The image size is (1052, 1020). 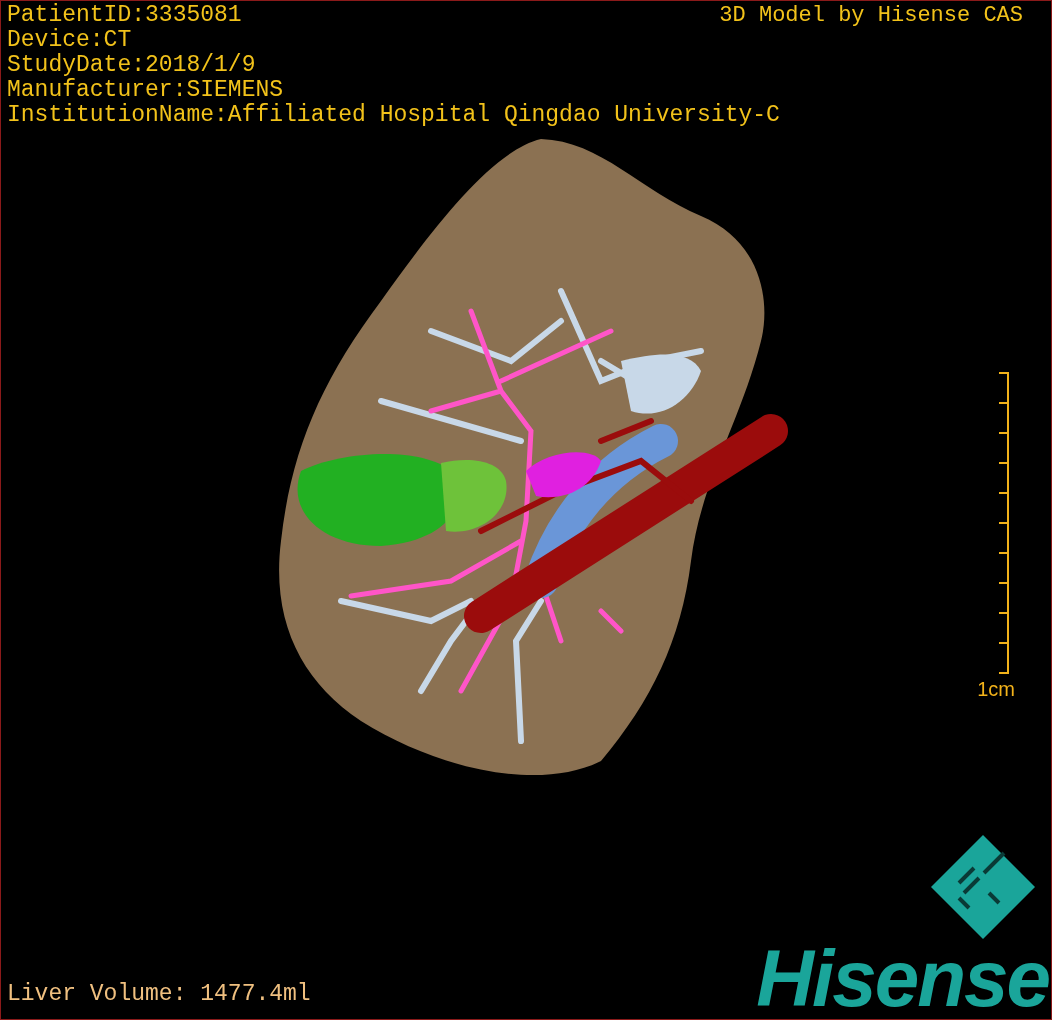 What do you see at coordinates (871, 15) in the screenshot?
I see `viewer-title: 3D Model by Hisense CAS` at bounding box center [871, 15].